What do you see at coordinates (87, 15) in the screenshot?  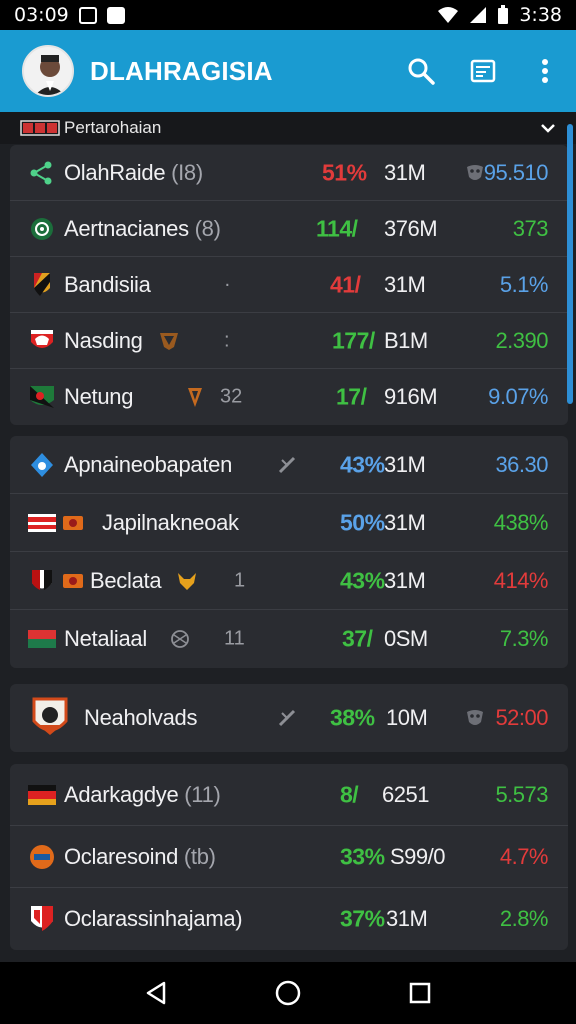 I see `notification-icon` at bounding box center [87, 15].